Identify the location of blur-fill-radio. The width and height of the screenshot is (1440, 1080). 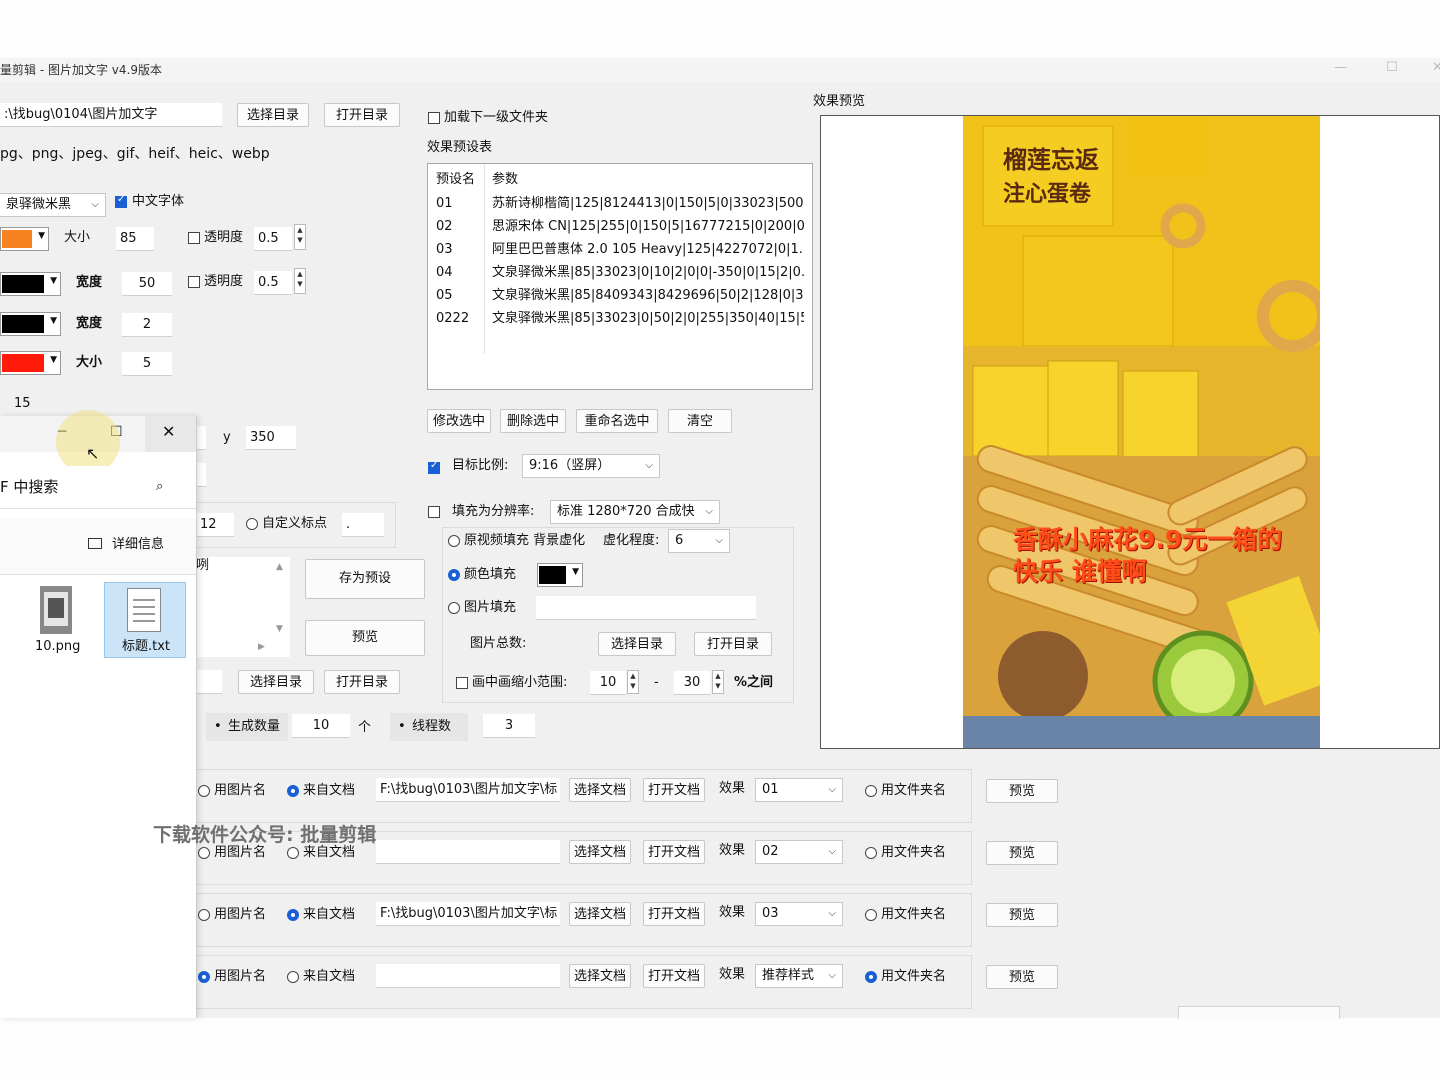
(454, 541).